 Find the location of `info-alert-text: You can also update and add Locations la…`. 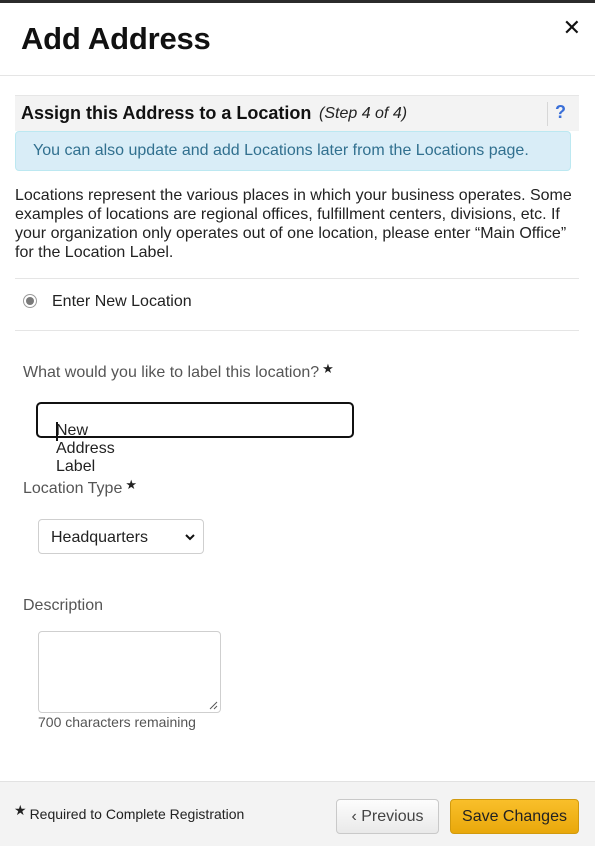

info-alert-text: You can also update and add Locations la… is located at coordinates (281, 150).